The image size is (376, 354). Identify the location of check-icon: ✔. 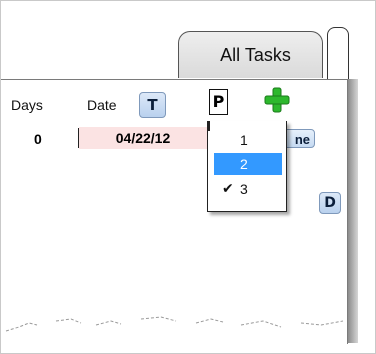
(228, 189).